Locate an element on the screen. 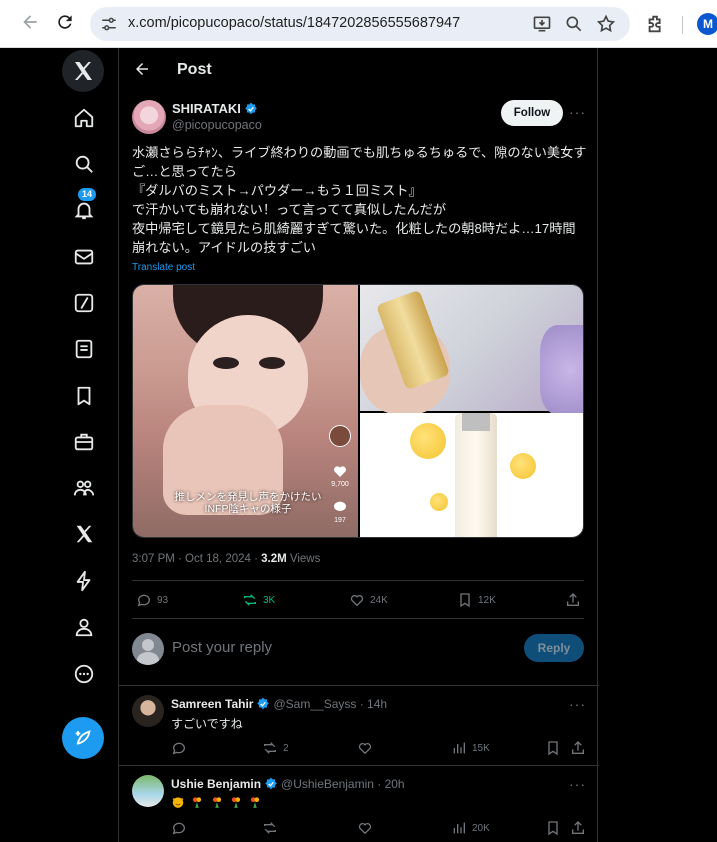 The height and width of the screenshot is (842, 717). verified-orgs-bolt-icon is located at coordinates (84, 581).